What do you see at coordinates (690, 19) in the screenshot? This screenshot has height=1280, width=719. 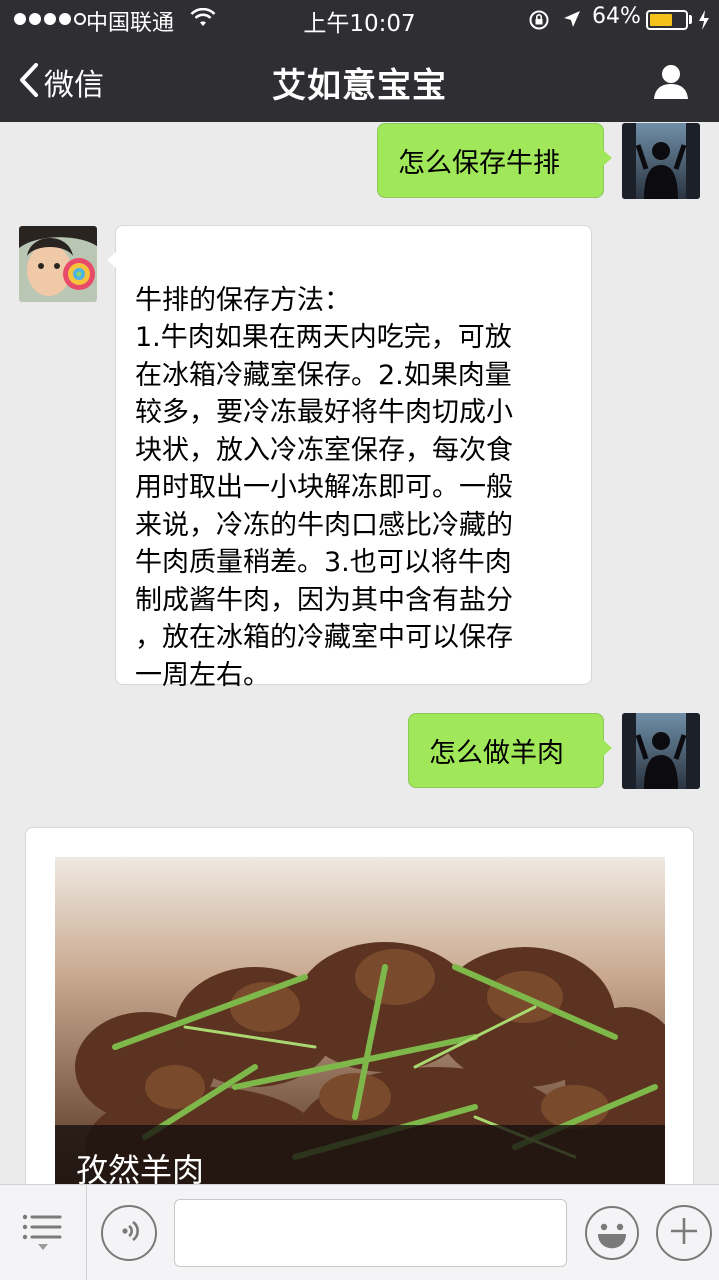 I see `battery-tip` at bounding box center [690, 19].